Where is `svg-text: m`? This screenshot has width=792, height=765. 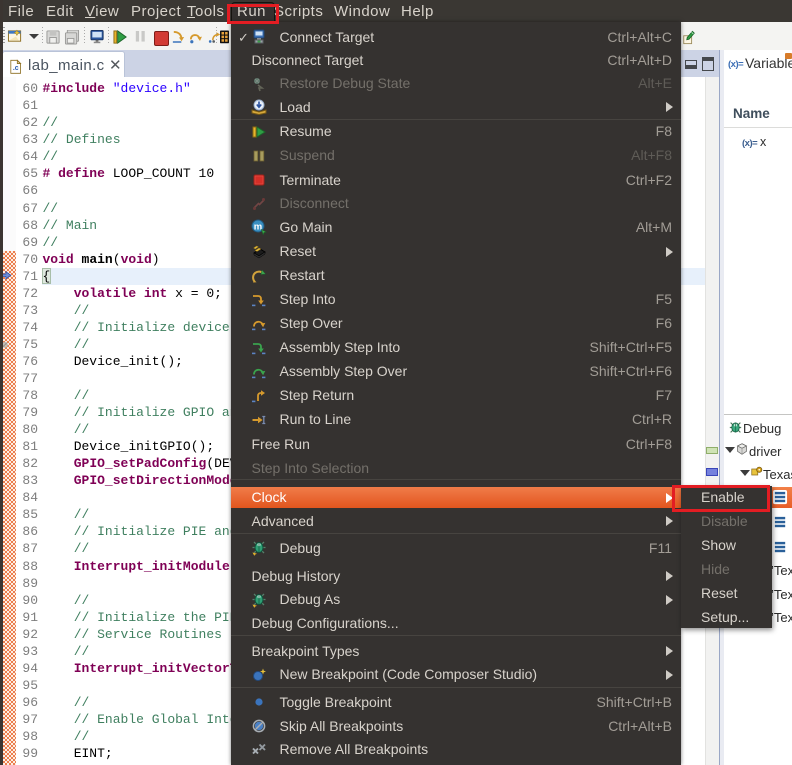 svg-text: m is located at coordinates (258, 227).